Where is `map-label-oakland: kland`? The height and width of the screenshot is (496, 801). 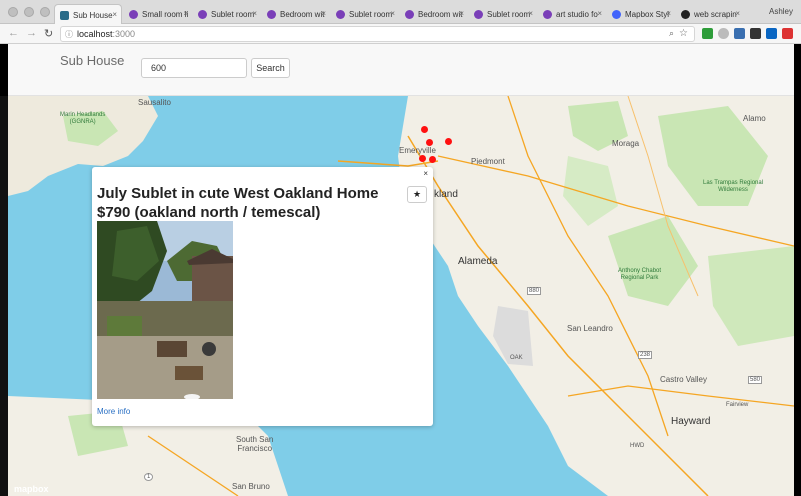
map-label-oakland: kland is located at coordinates (446, 194).